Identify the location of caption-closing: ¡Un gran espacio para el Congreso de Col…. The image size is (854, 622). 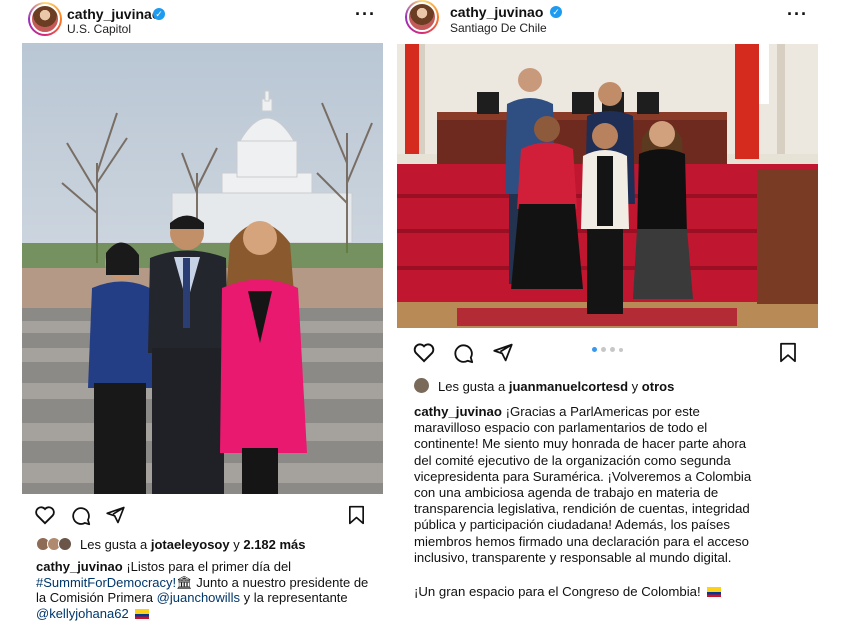
(557, 592).